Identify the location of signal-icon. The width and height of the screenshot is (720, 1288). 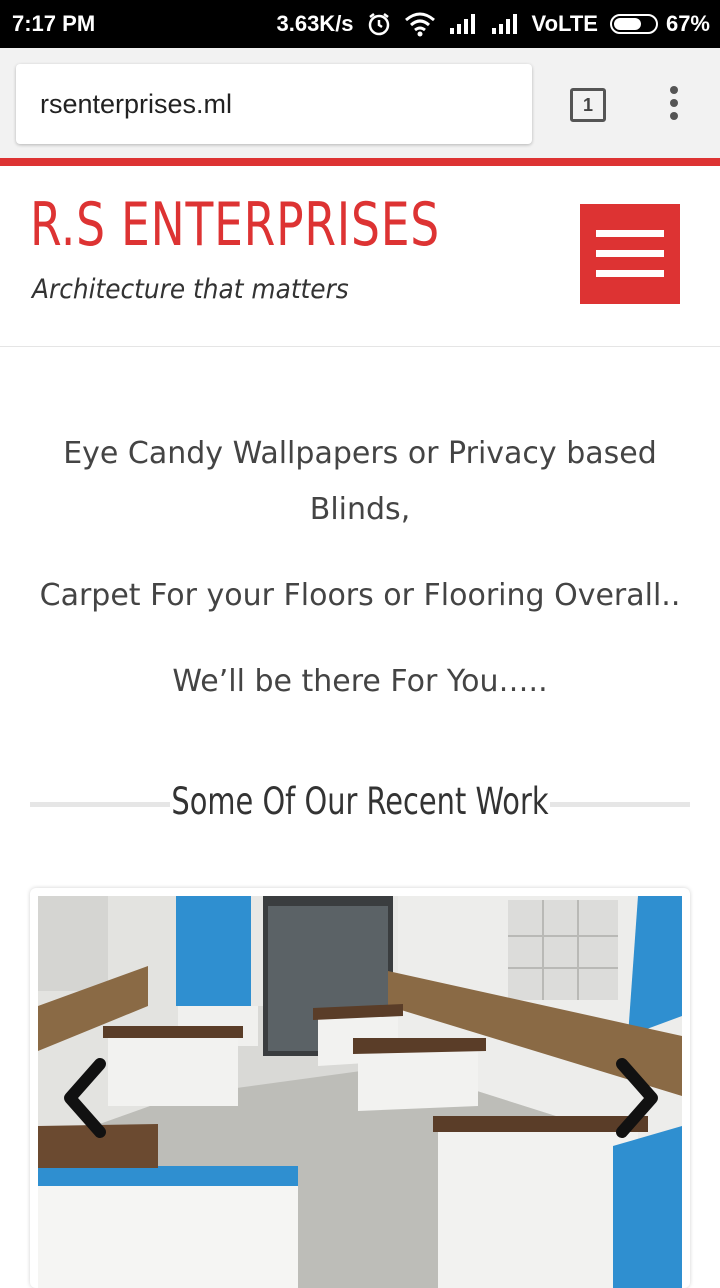
(463, 24).